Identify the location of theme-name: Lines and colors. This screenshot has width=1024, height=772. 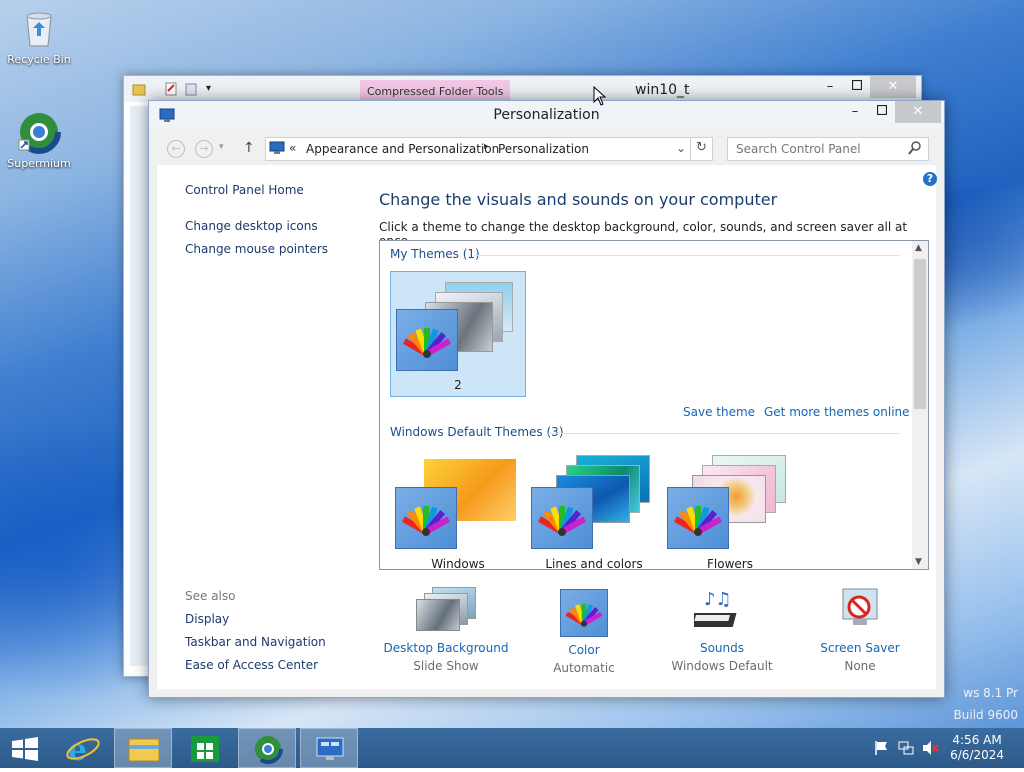
(594, 563).